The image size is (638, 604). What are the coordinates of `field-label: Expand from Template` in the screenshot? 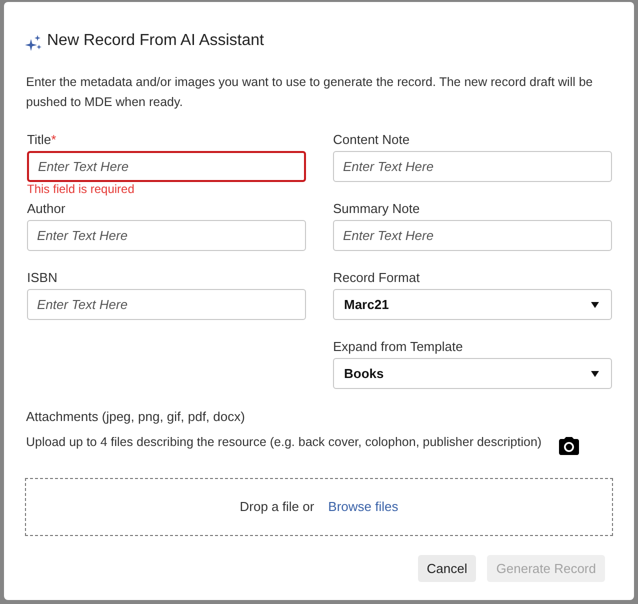 It's located at (398, 347).